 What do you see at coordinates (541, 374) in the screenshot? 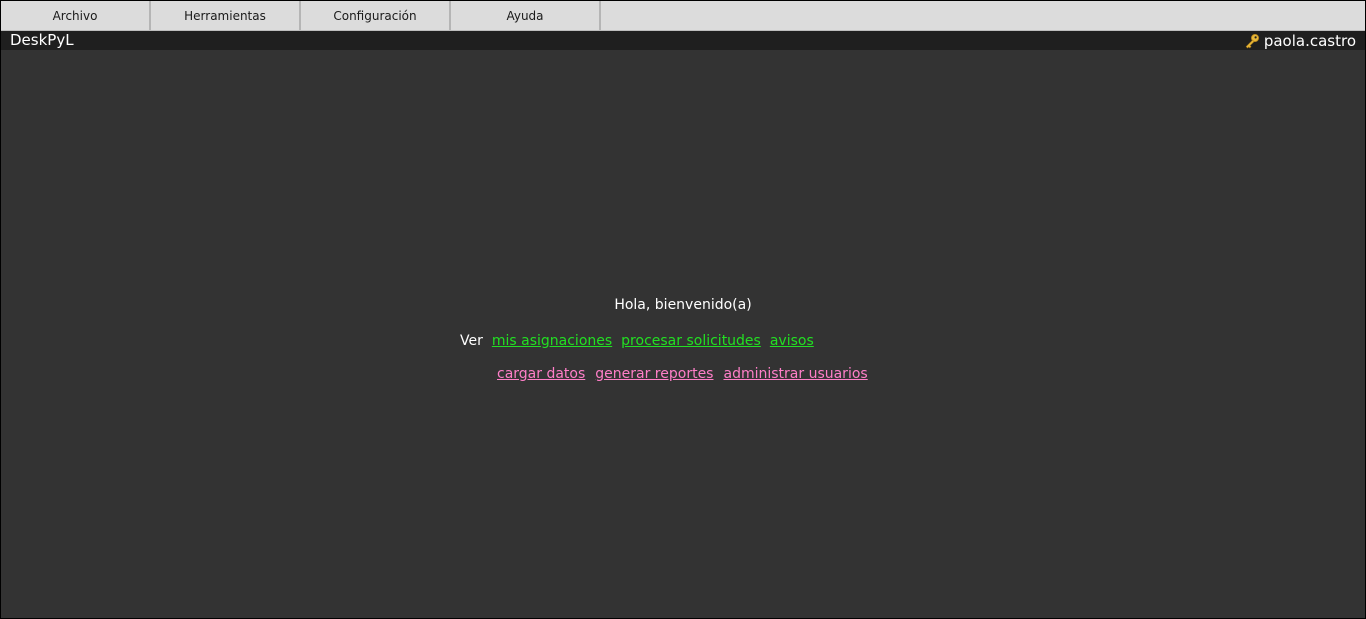
I see `link-cargar-datos: cargar datos` at bounding box center [541, 374].